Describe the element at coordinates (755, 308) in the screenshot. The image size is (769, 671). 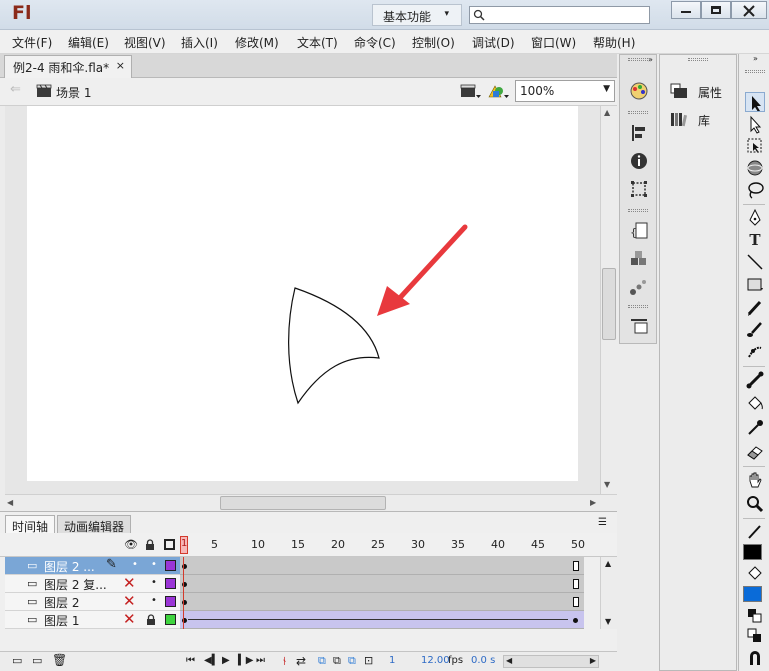
I see `pencil-tool-icon` at that location.